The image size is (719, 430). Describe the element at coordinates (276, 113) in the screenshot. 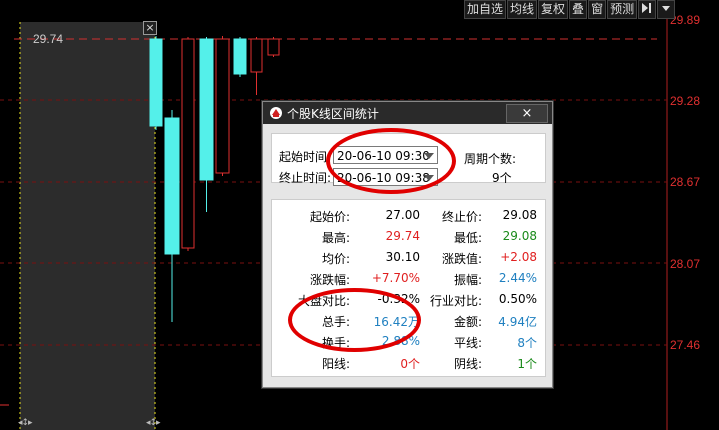

I see `app-logo-icon` at that location.